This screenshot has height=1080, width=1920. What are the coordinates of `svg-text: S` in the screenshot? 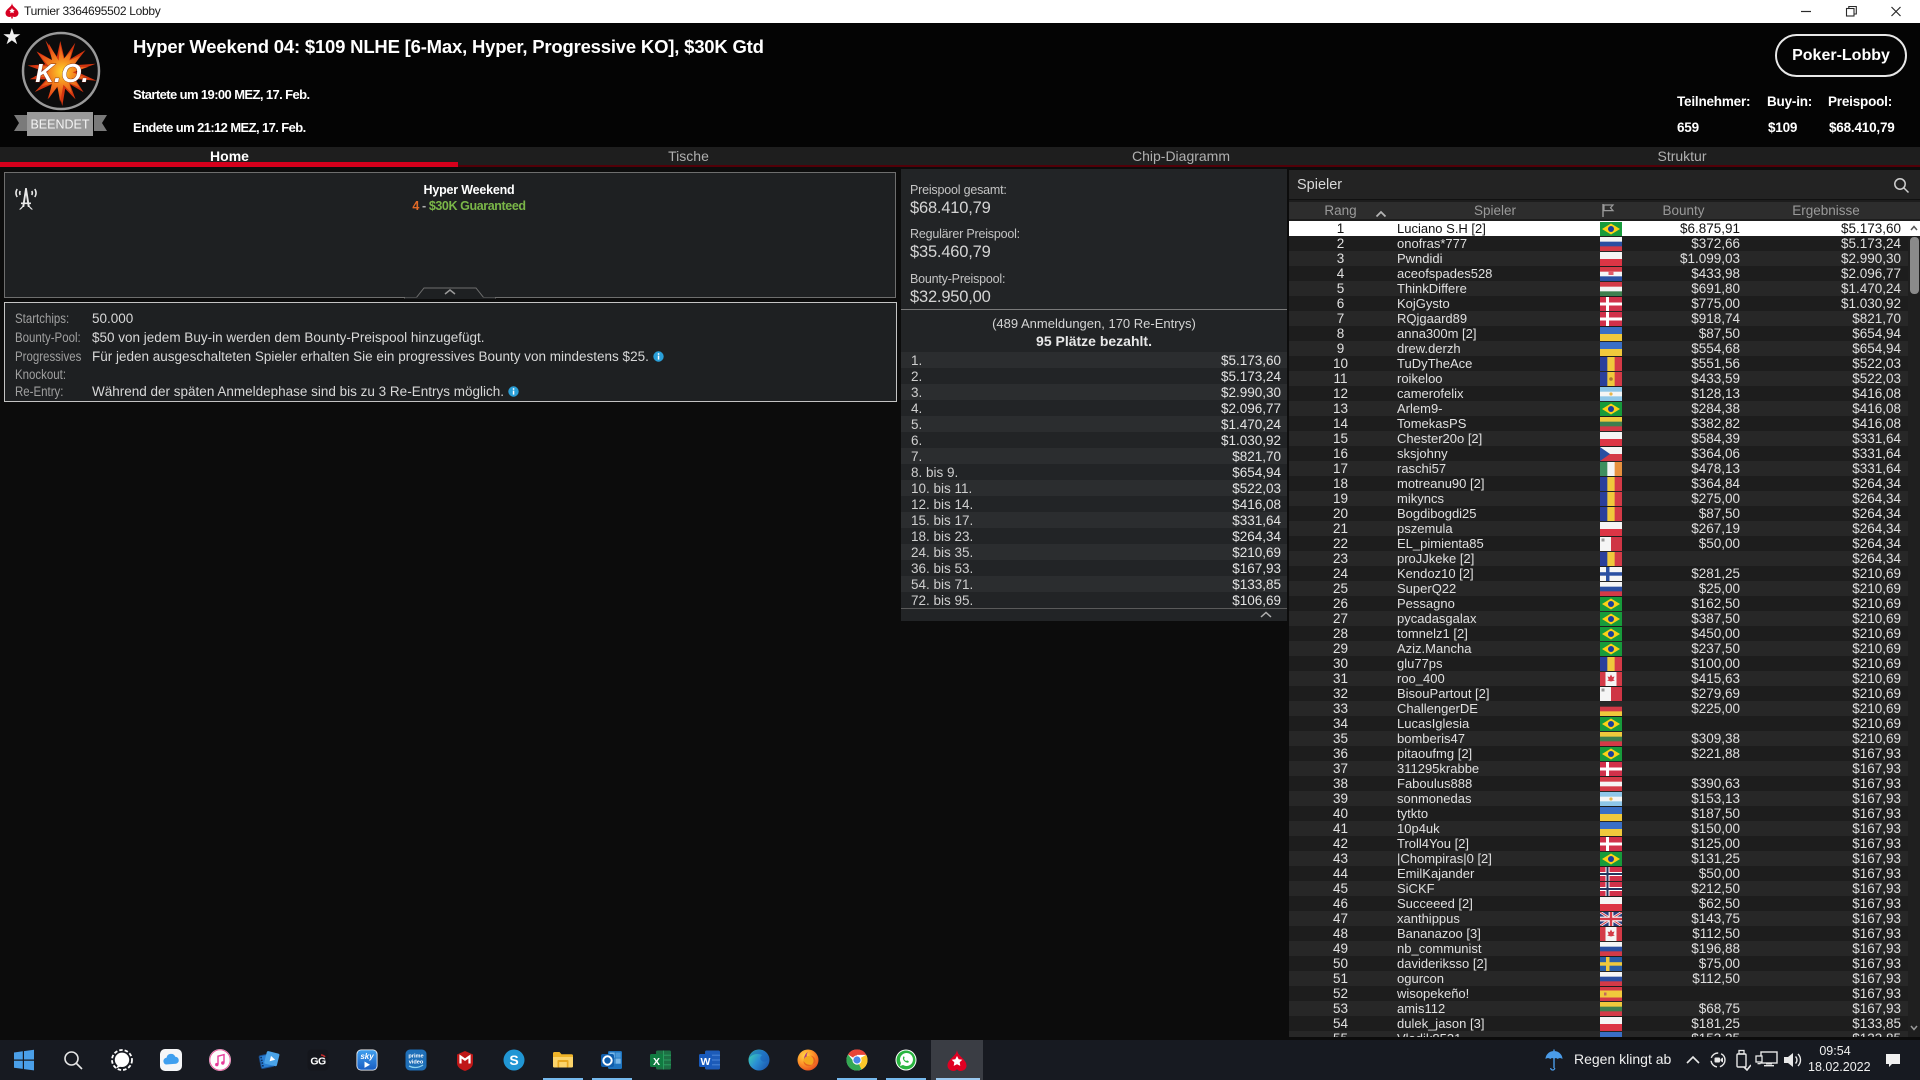 It's located at (513, 1060).